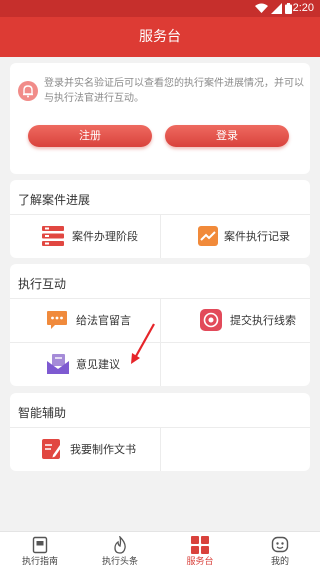 This screenshot has height=568, width=320. Describe the element at coordinates (288, 8) in the screenshot. I see `battery-icon` at that location.